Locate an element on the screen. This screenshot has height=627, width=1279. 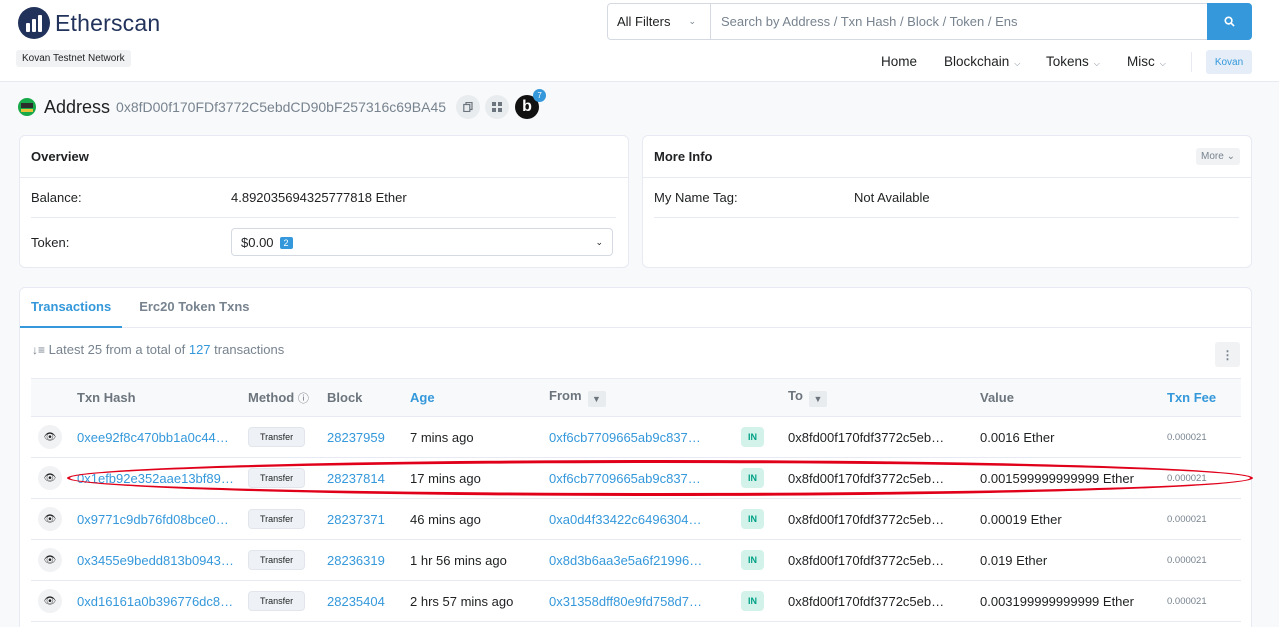
transactions-tabs: Transactions Erc20 Token Txns is located at coordinates (635, 308).